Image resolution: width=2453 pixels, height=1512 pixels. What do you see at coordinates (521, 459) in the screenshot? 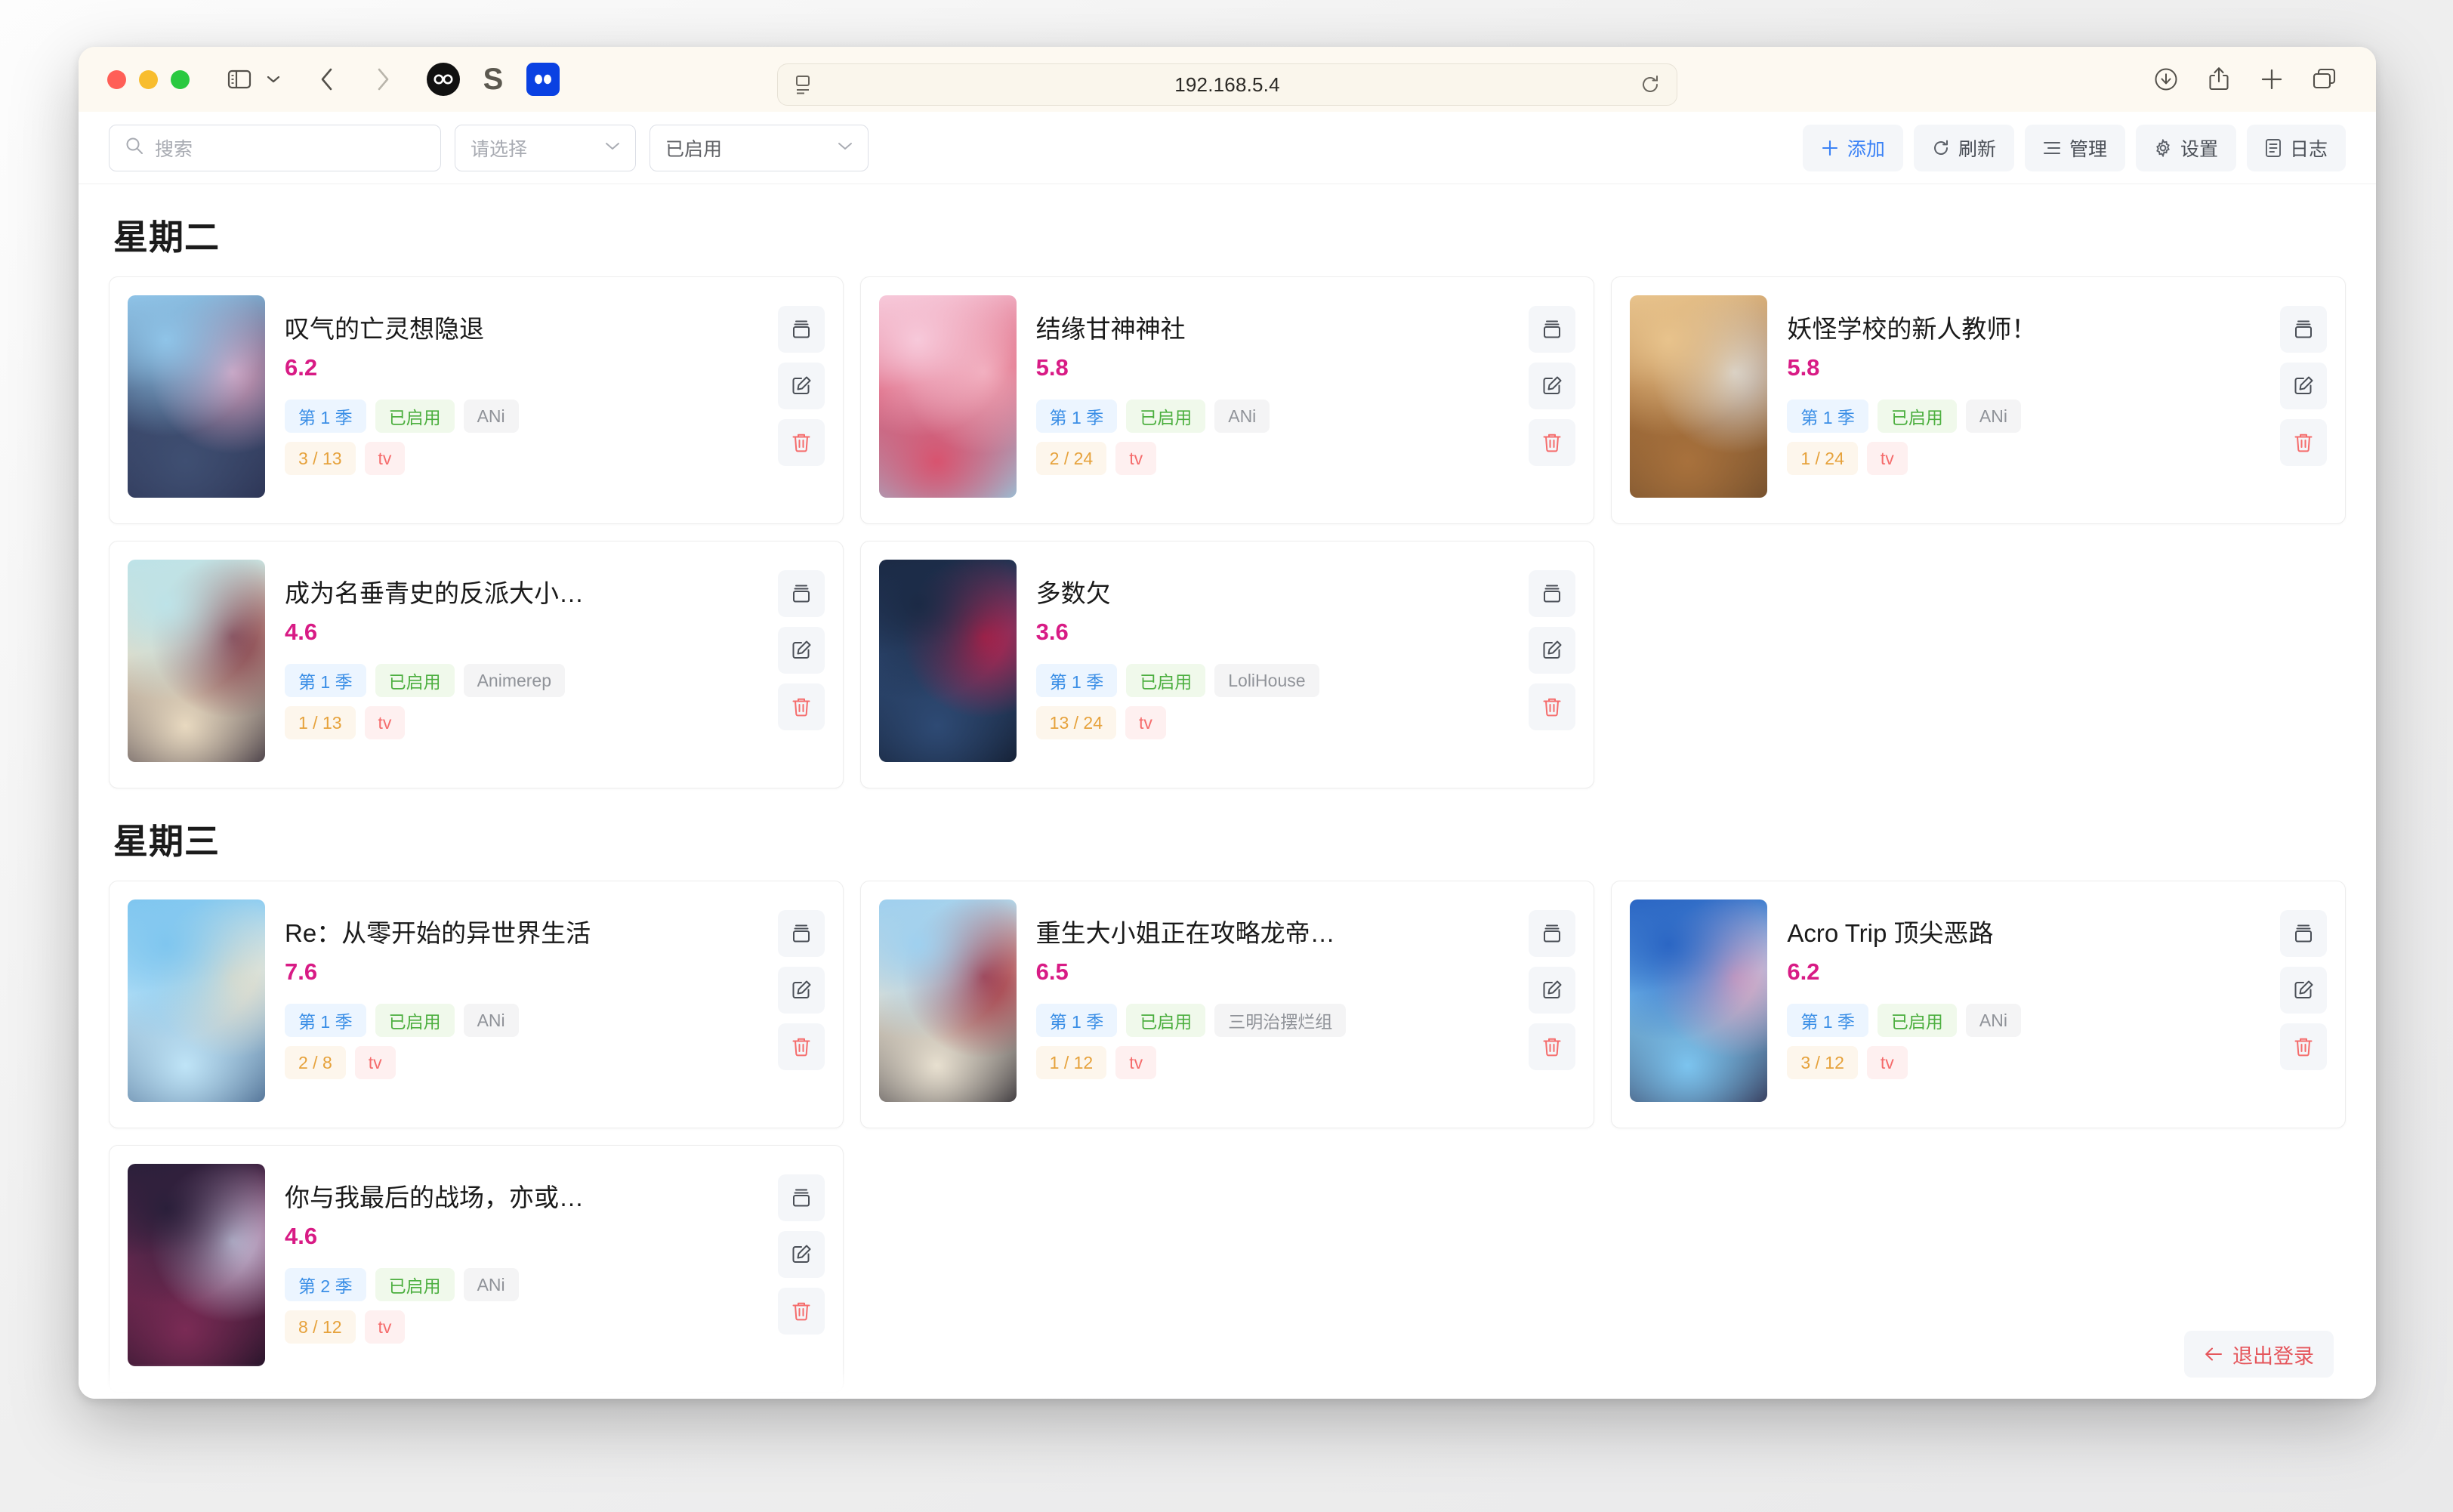
I see `anime-tag-row-secondary: 3 / 13 tv` at bounding box center [521, 459].